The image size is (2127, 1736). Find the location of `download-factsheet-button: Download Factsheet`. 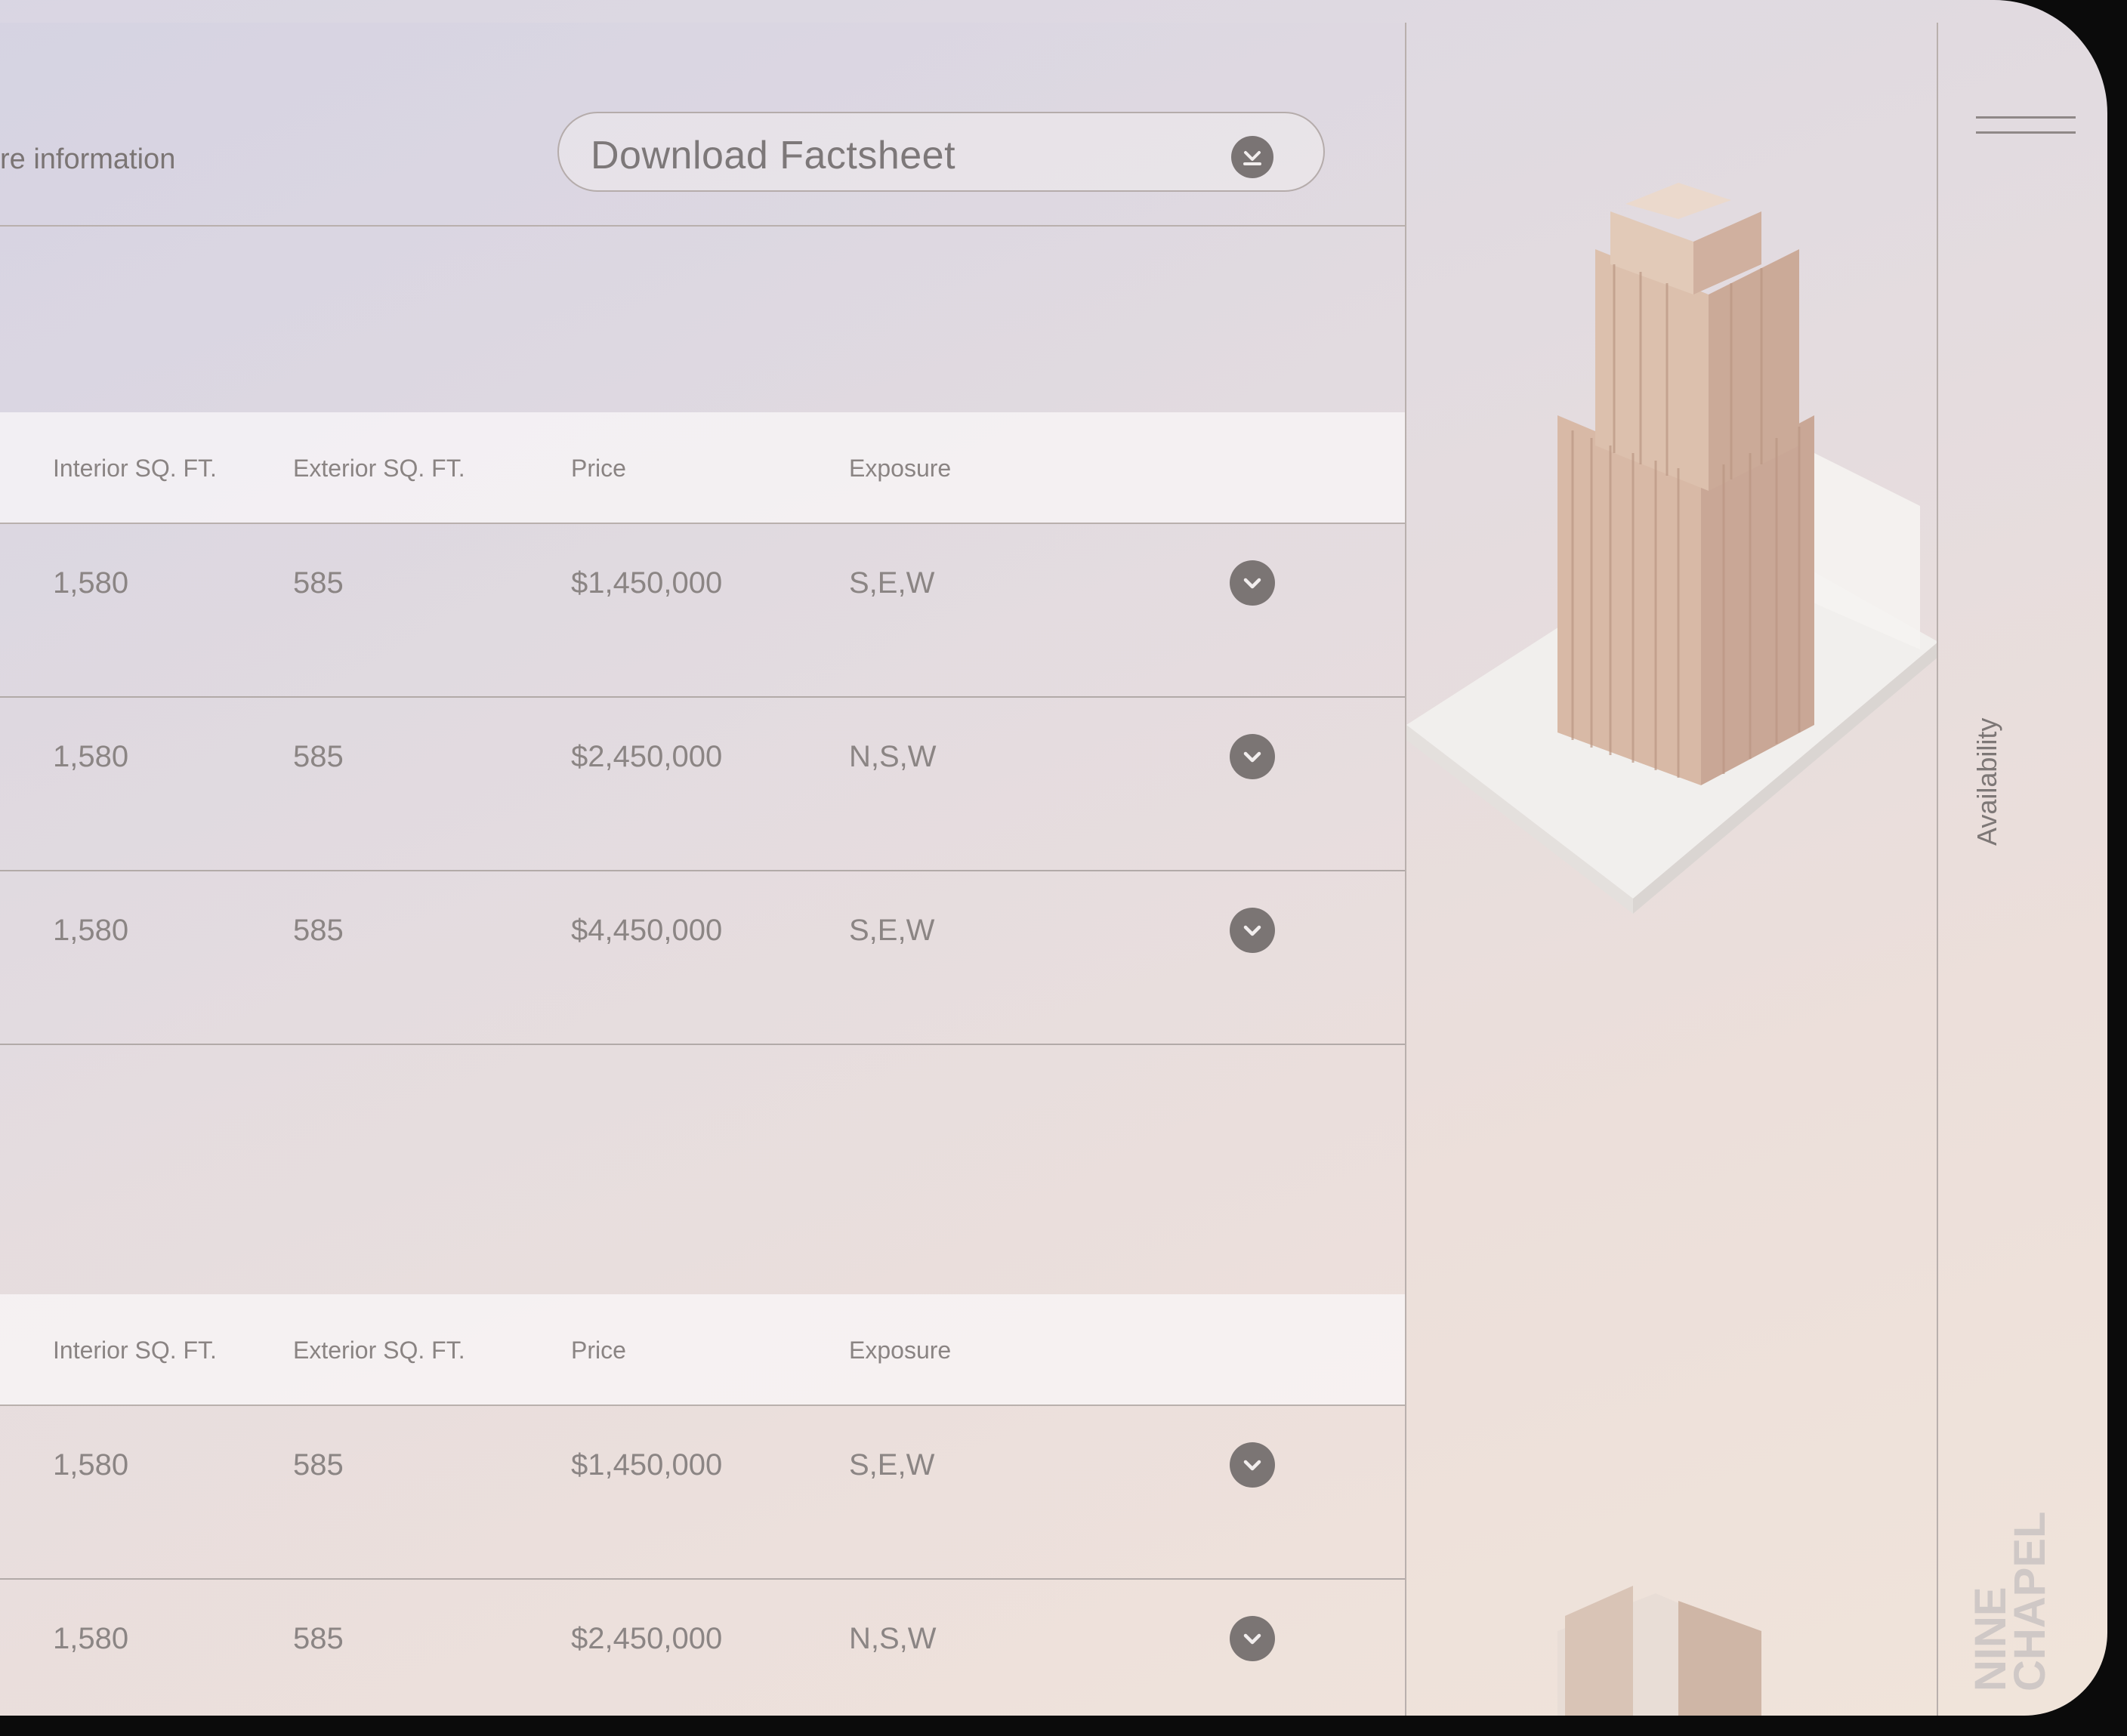

download-factsheet-button: Download Factsheet is located at coordinates (941, 152).